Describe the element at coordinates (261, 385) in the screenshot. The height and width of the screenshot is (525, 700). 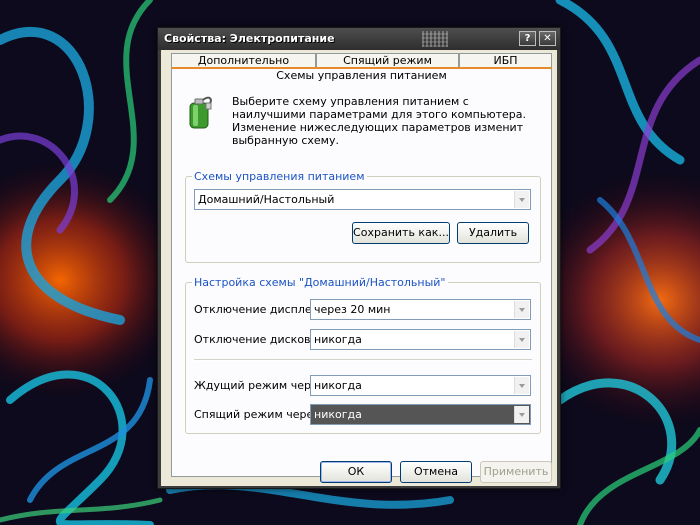
I see `standby-label: Ждущий режим через:` at that location.